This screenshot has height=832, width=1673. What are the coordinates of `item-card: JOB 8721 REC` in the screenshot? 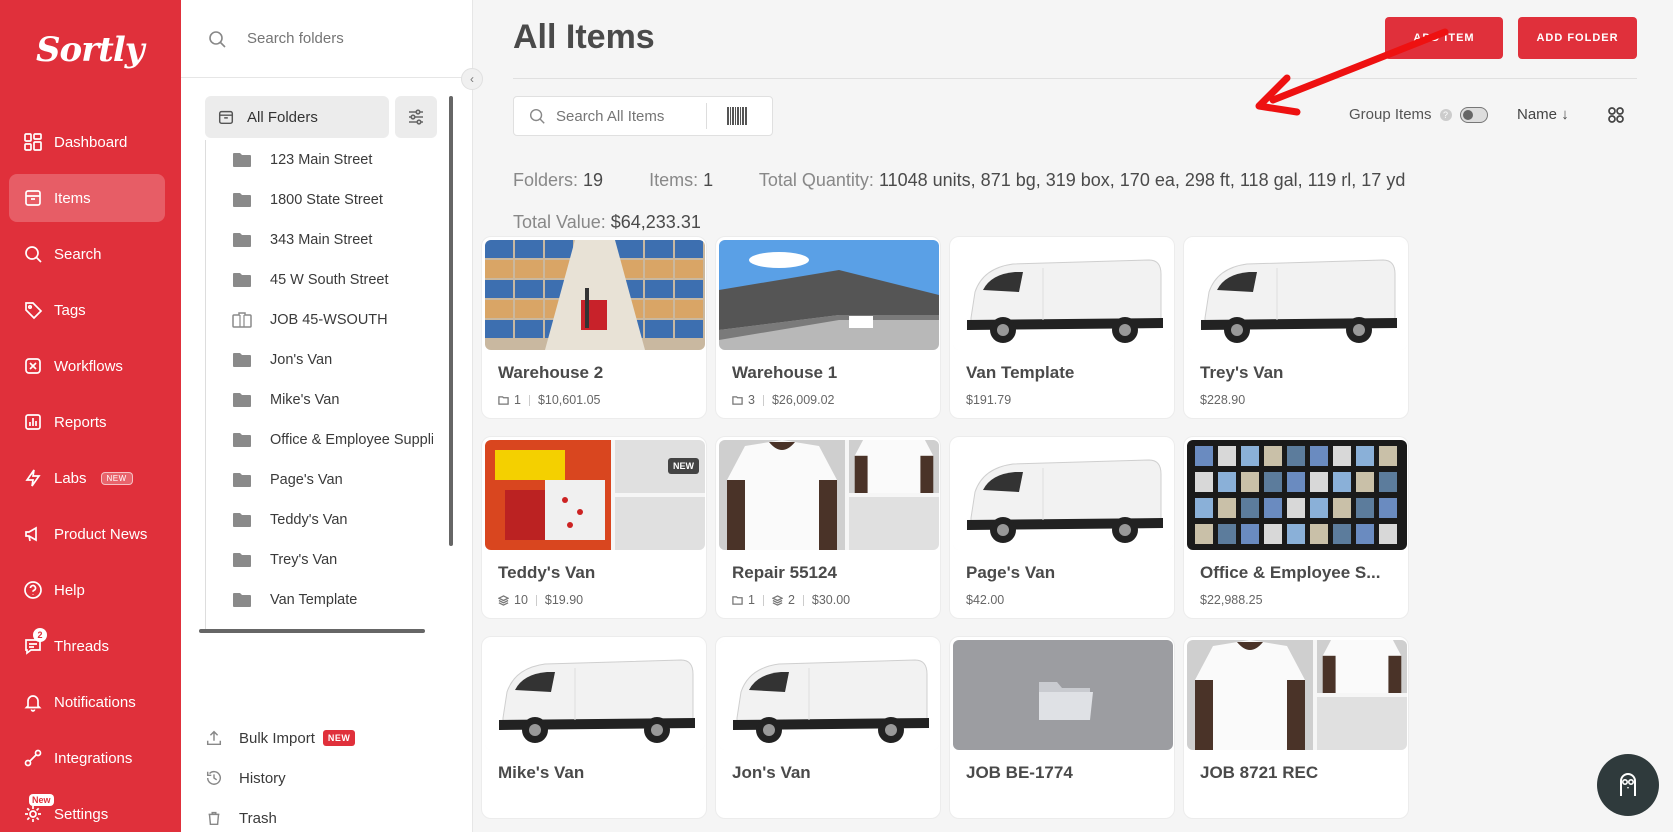 It's located at (1296, 727).